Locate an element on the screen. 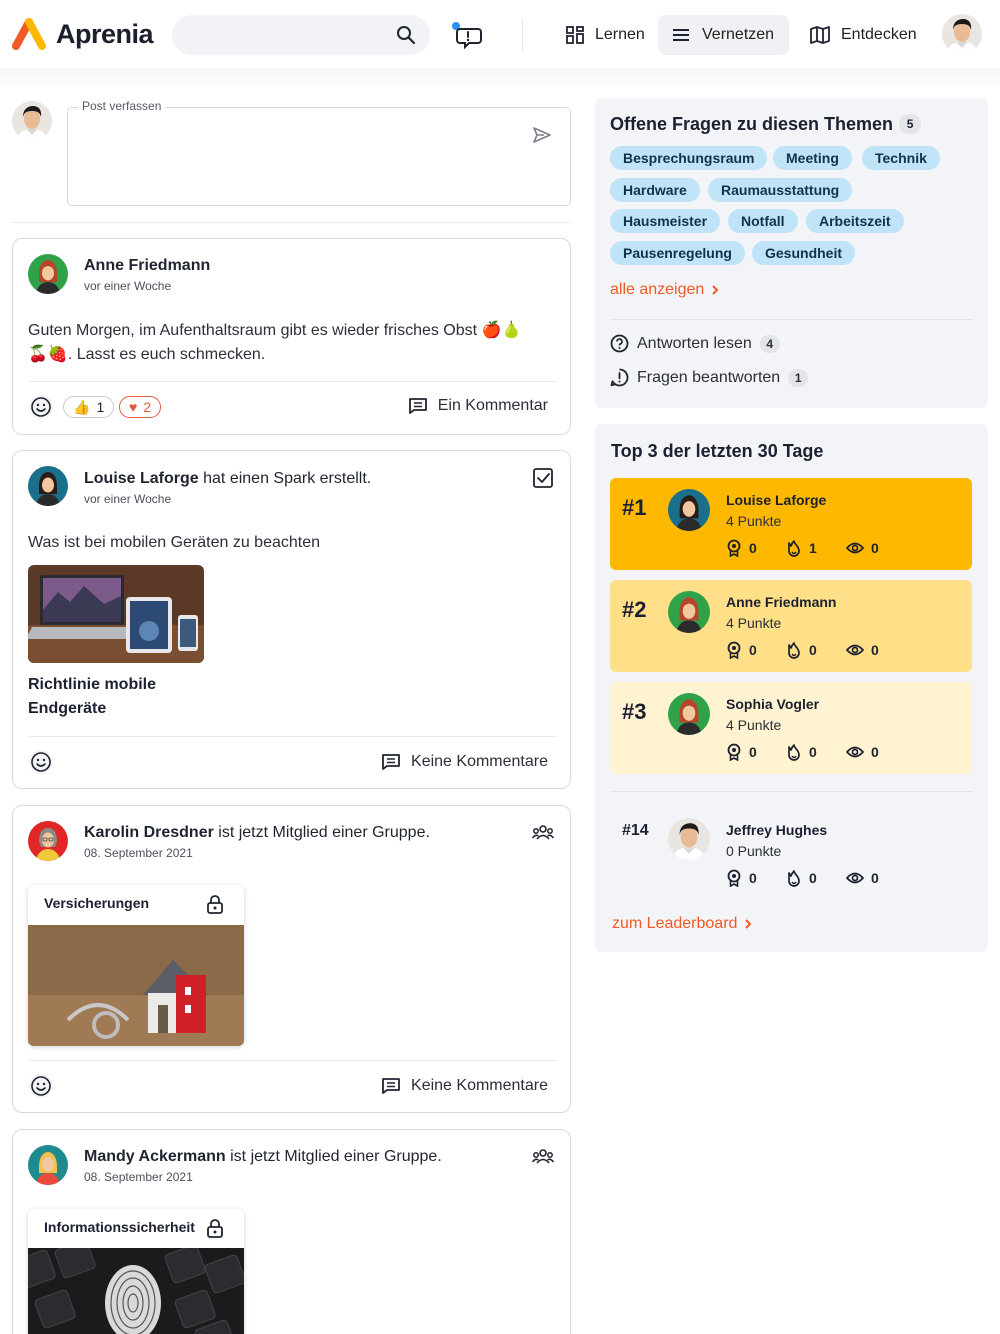  compose-avatar is located at coordinates (32, 121).